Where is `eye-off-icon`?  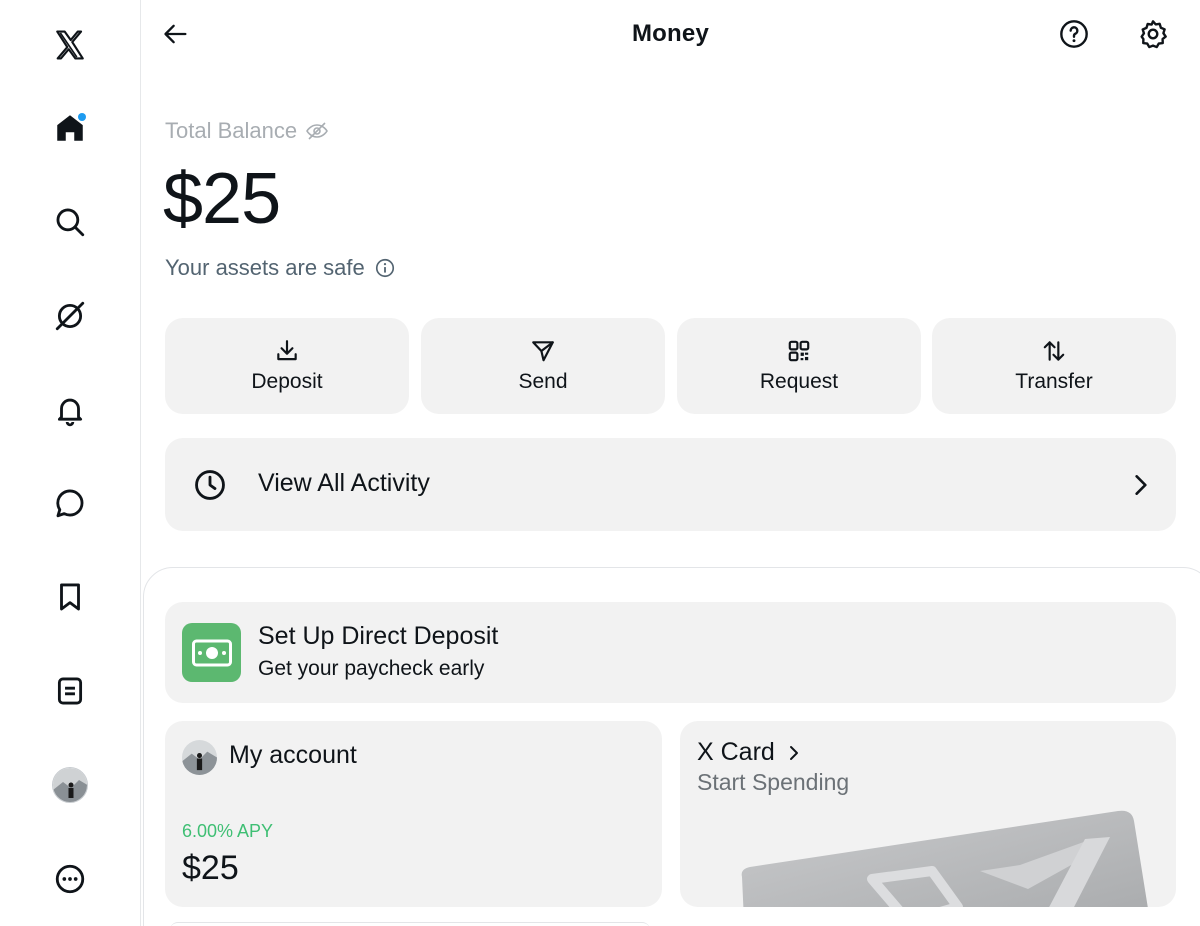
eye-off-icon is located at coordinates (317, 131).